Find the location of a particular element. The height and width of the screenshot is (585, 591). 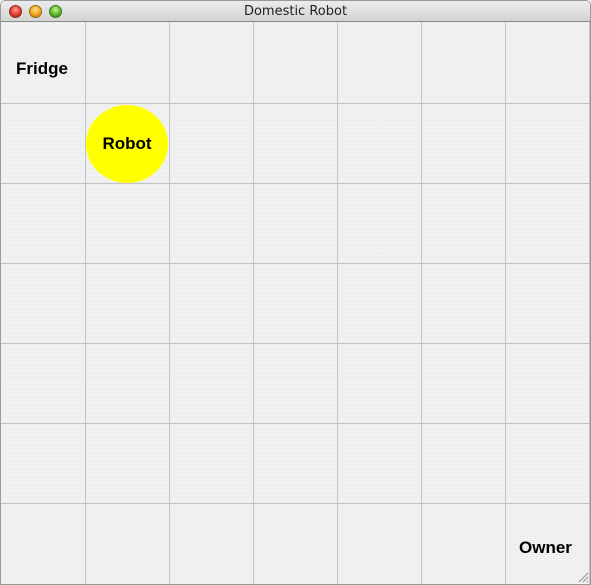

robot-agent: Robot is located at coordinates (127, 144).